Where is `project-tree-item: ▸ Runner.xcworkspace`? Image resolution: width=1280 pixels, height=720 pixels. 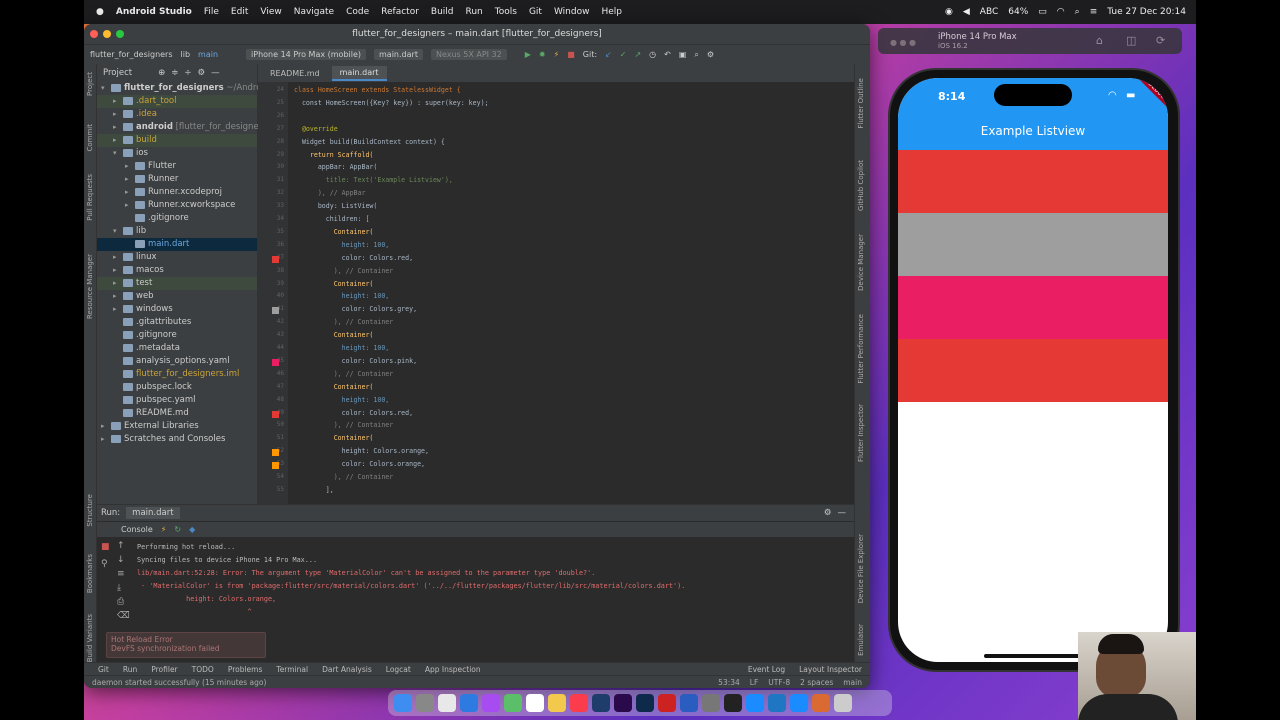 project-tree-item: ▸ Runner.xcworkspace is located at coordinates (177, 205).